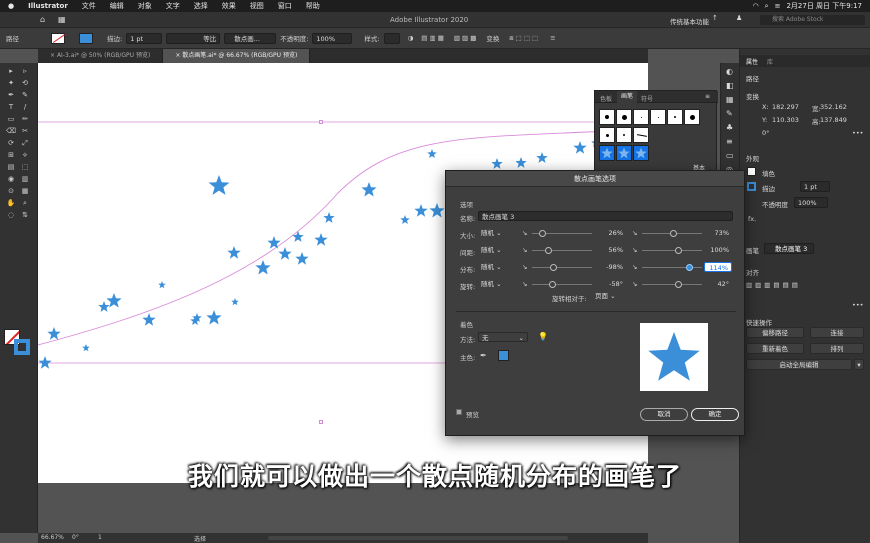 The height and width of the screenshot is (543, 870). What do you see at coordinates (11, 6) in the screenshot?
I see `apple-icon: ●` at bounding box center [11, 6].